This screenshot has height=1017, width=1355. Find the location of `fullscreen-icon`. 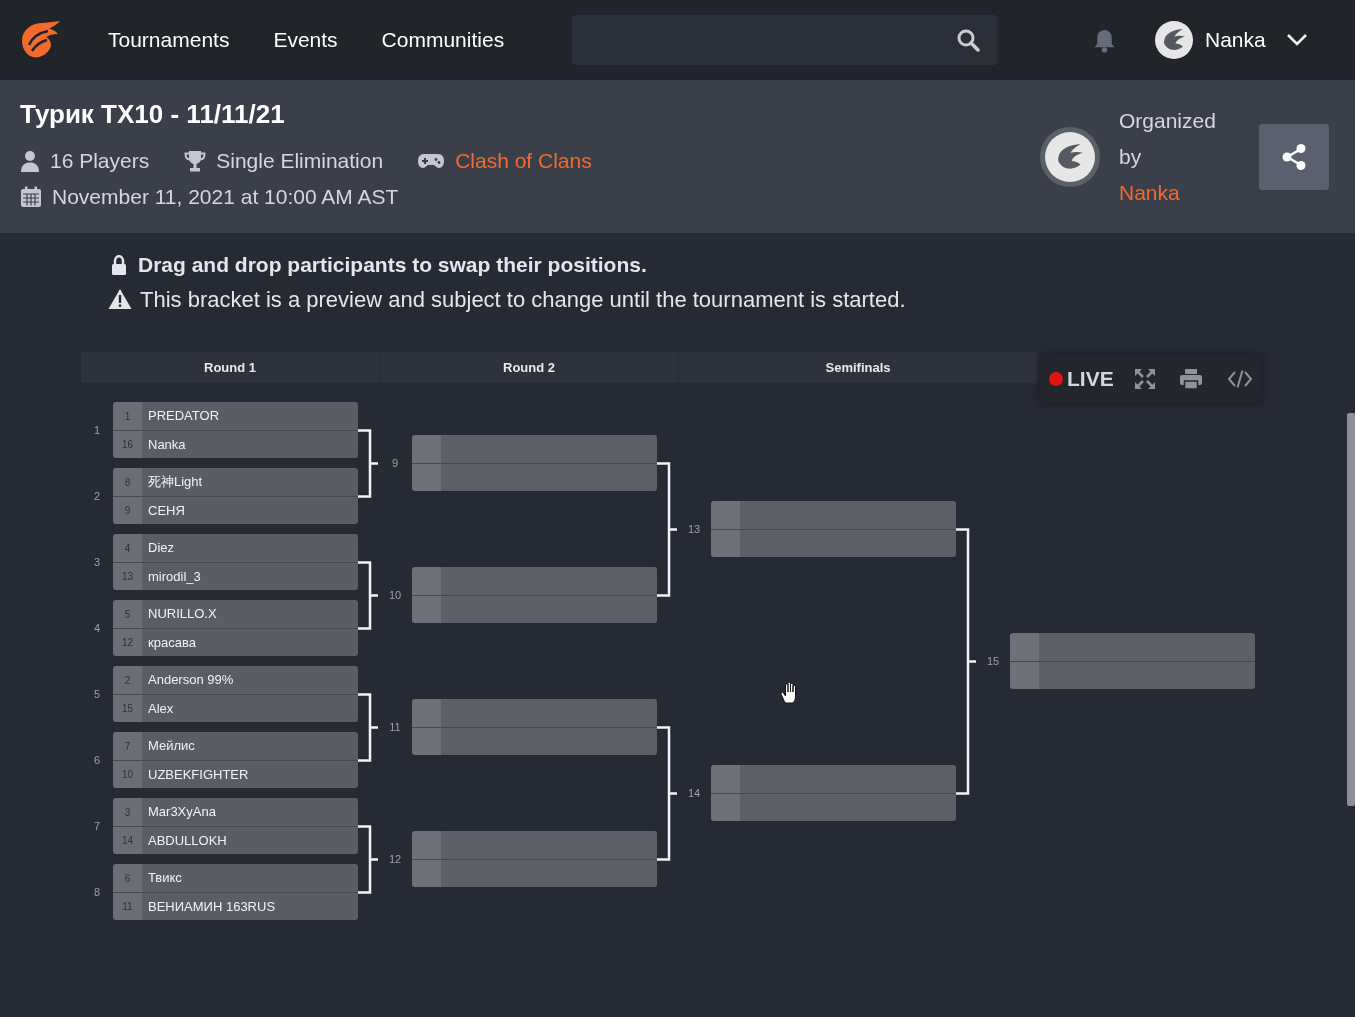

fullscreen-icon is located at coordinates (1144, 379).